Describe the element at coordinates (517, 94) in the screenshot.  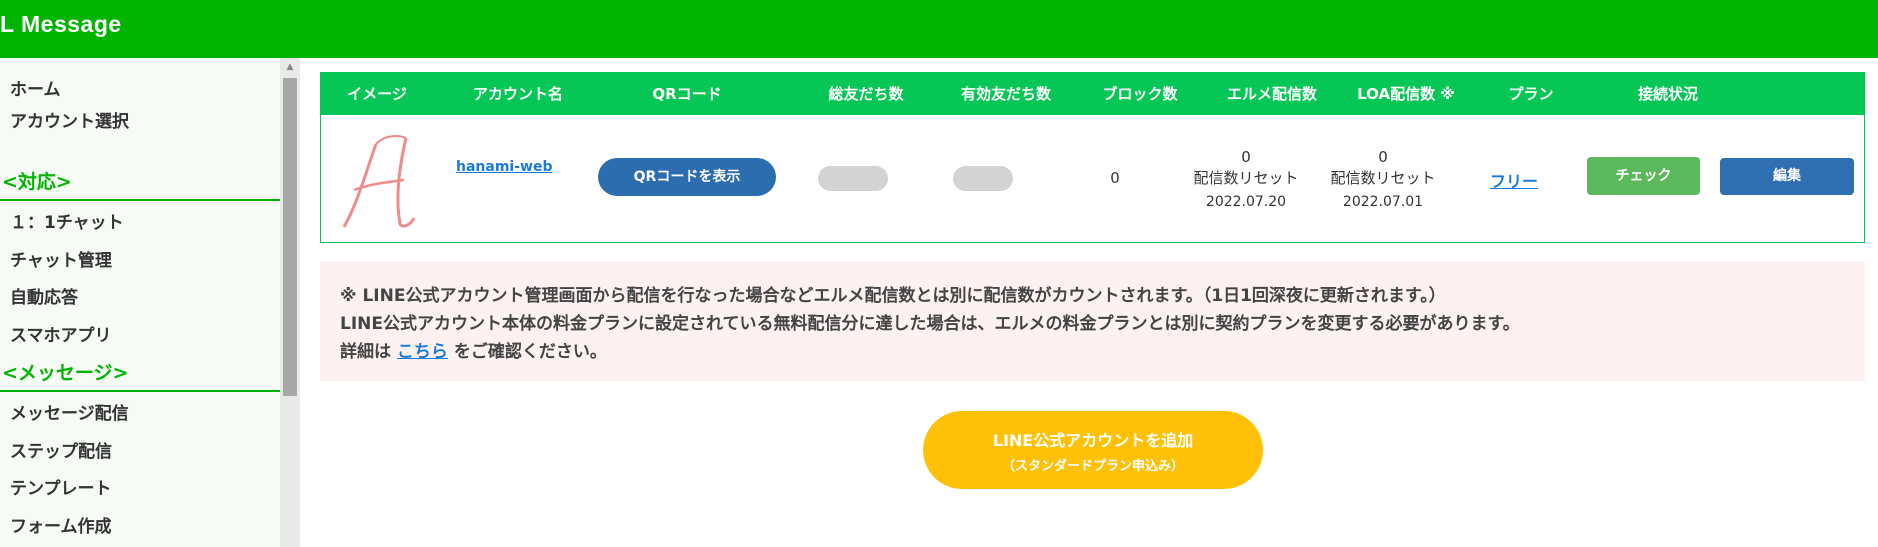
I see `header-account-name: アカウント名` at that location.